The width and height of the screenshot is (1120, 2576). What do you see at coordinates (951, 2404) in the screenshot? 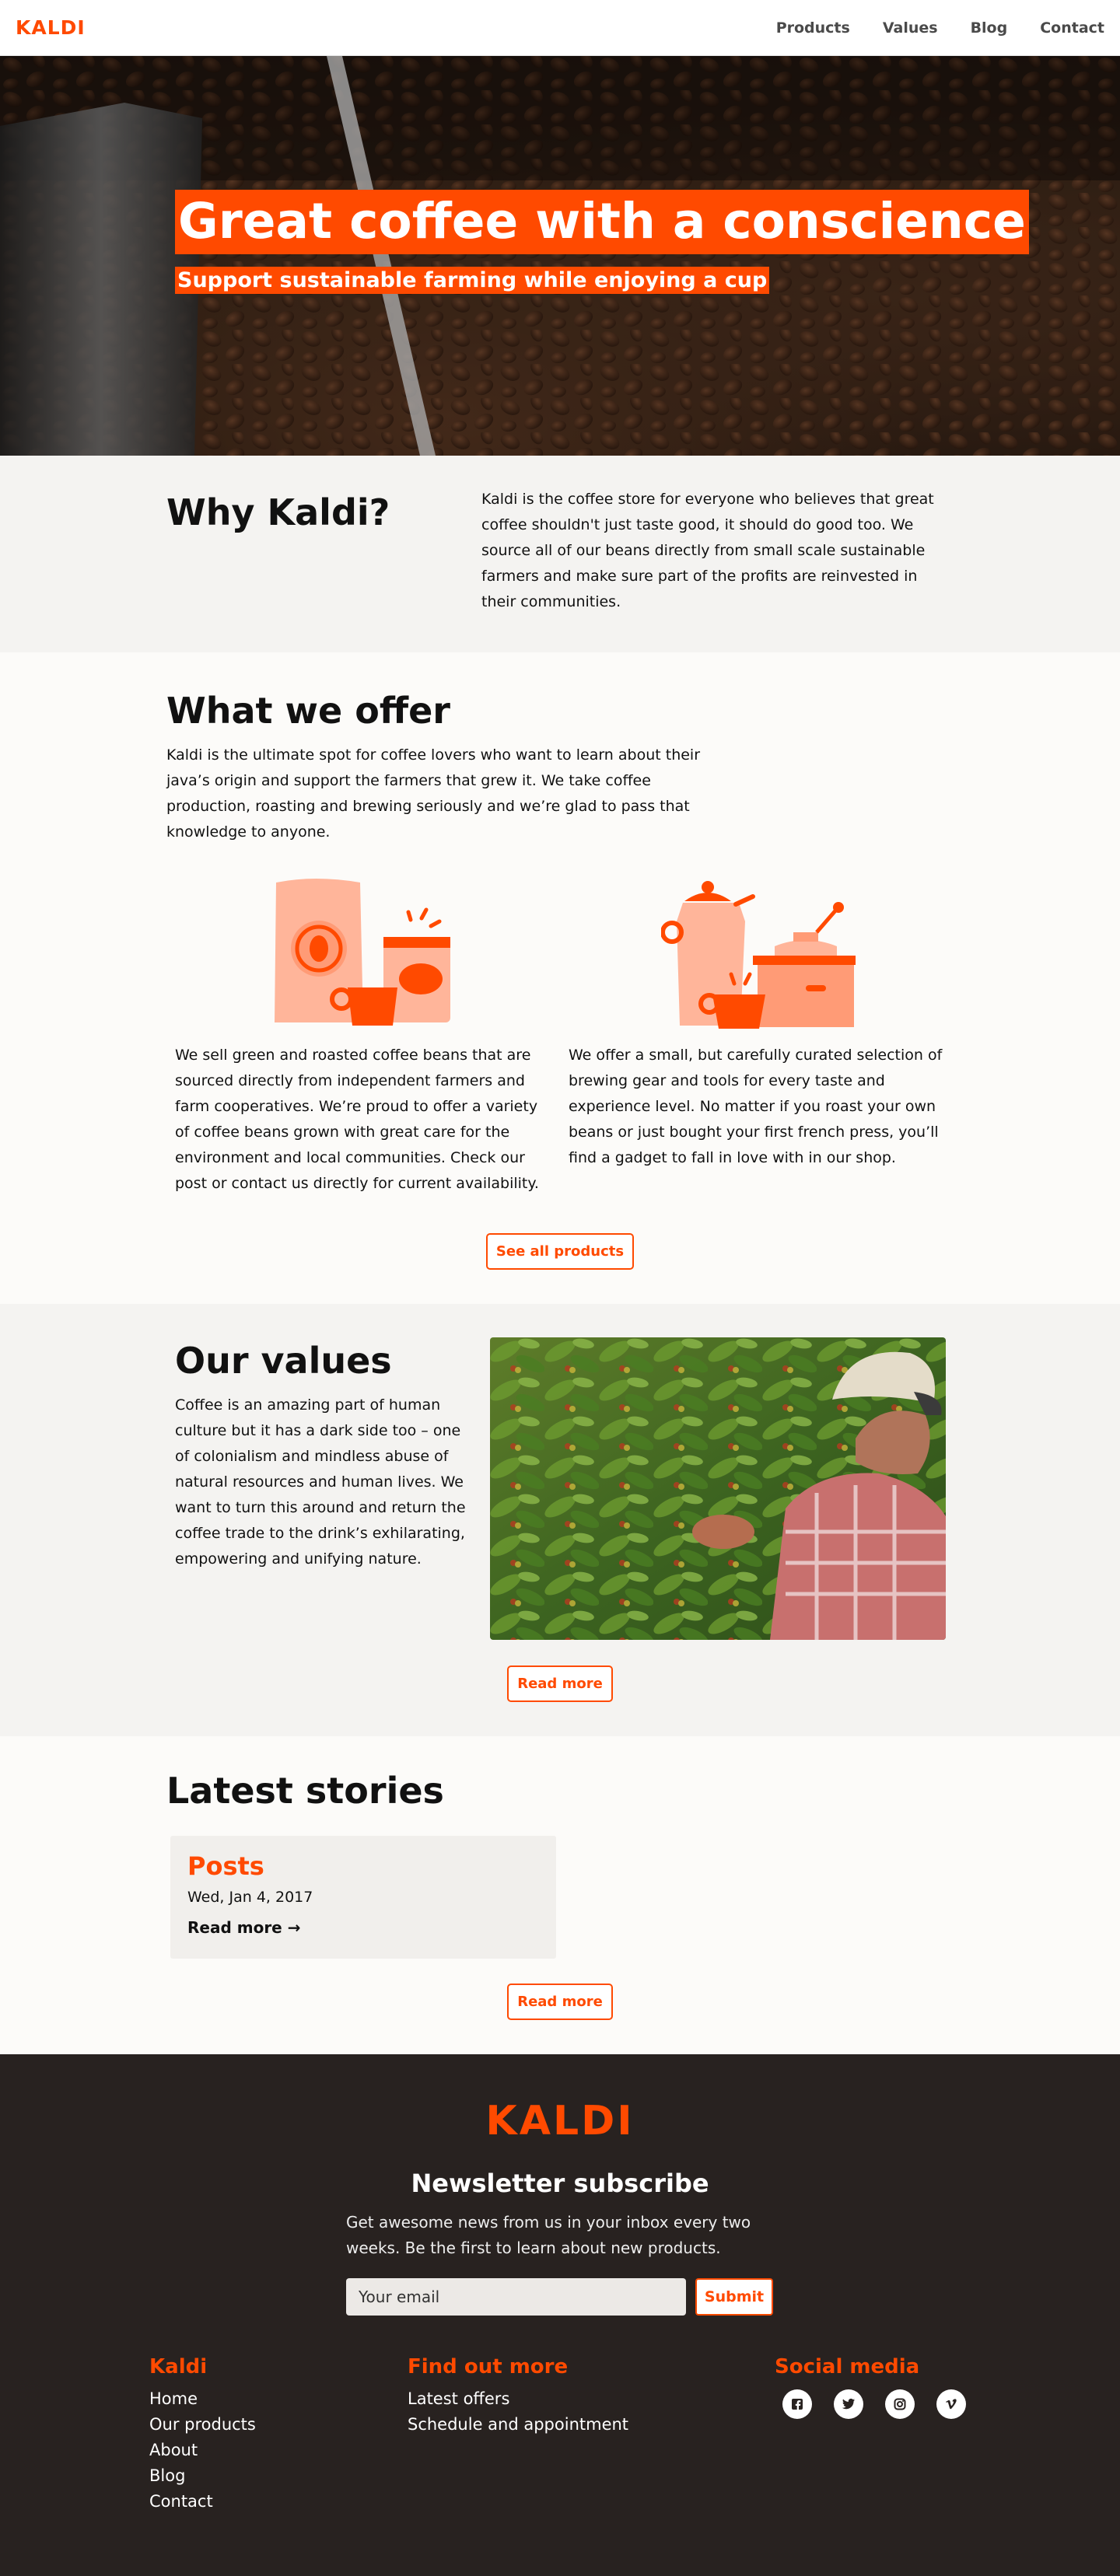
I see `vimeo-icon` at bounding box center [951, 2404].